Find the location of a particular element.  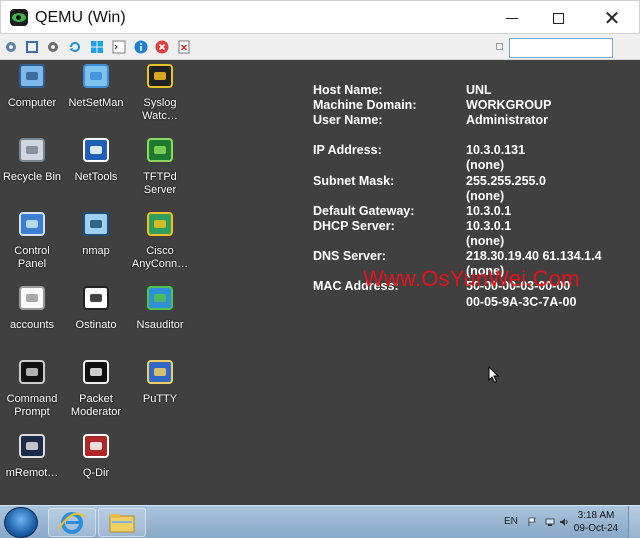

sysinfo-label: Subnet Mask: is located at coordinates (354, 181).